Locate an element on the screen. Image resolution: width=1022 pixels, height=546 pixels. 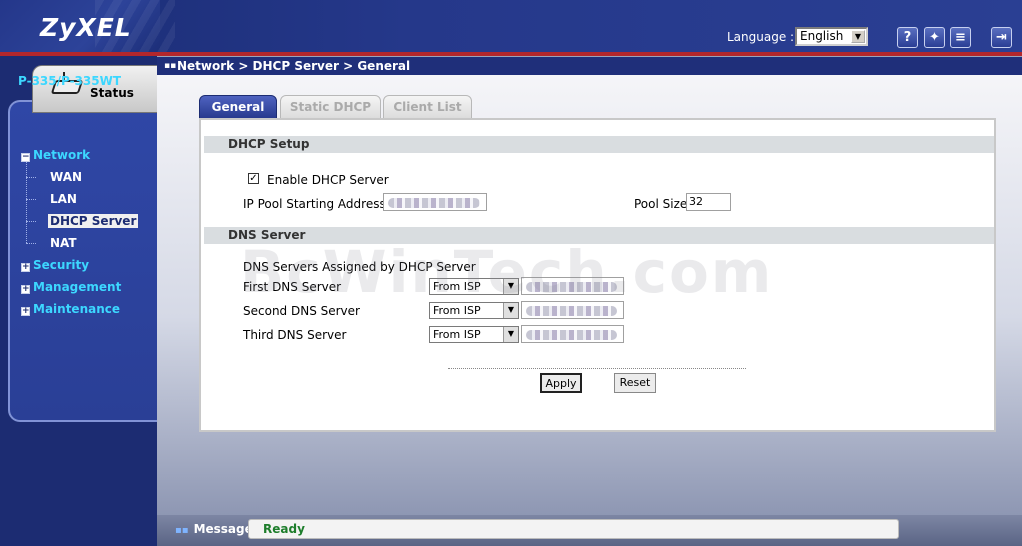
dhcp-setup-header: DHCP Setup is located at coordinates (599, 144).